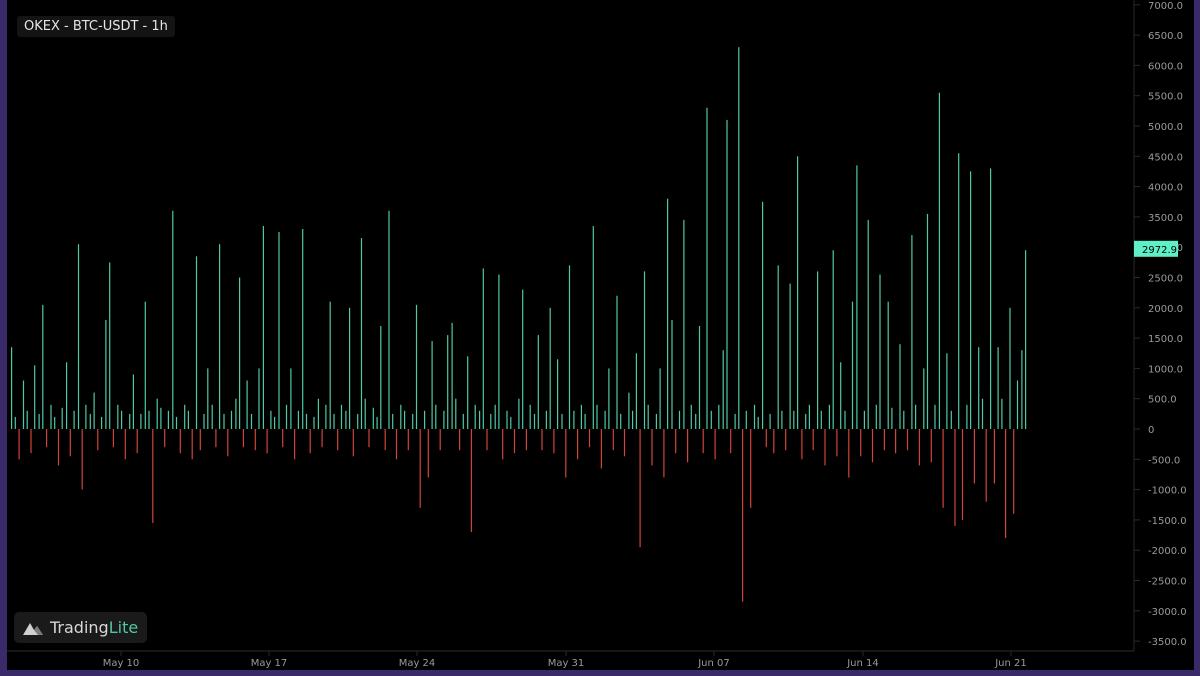 This screenshot has width=1200, height=676. I want to click on chart-title: OKEX - BTC-USDT - 1h, so click(96, 26).